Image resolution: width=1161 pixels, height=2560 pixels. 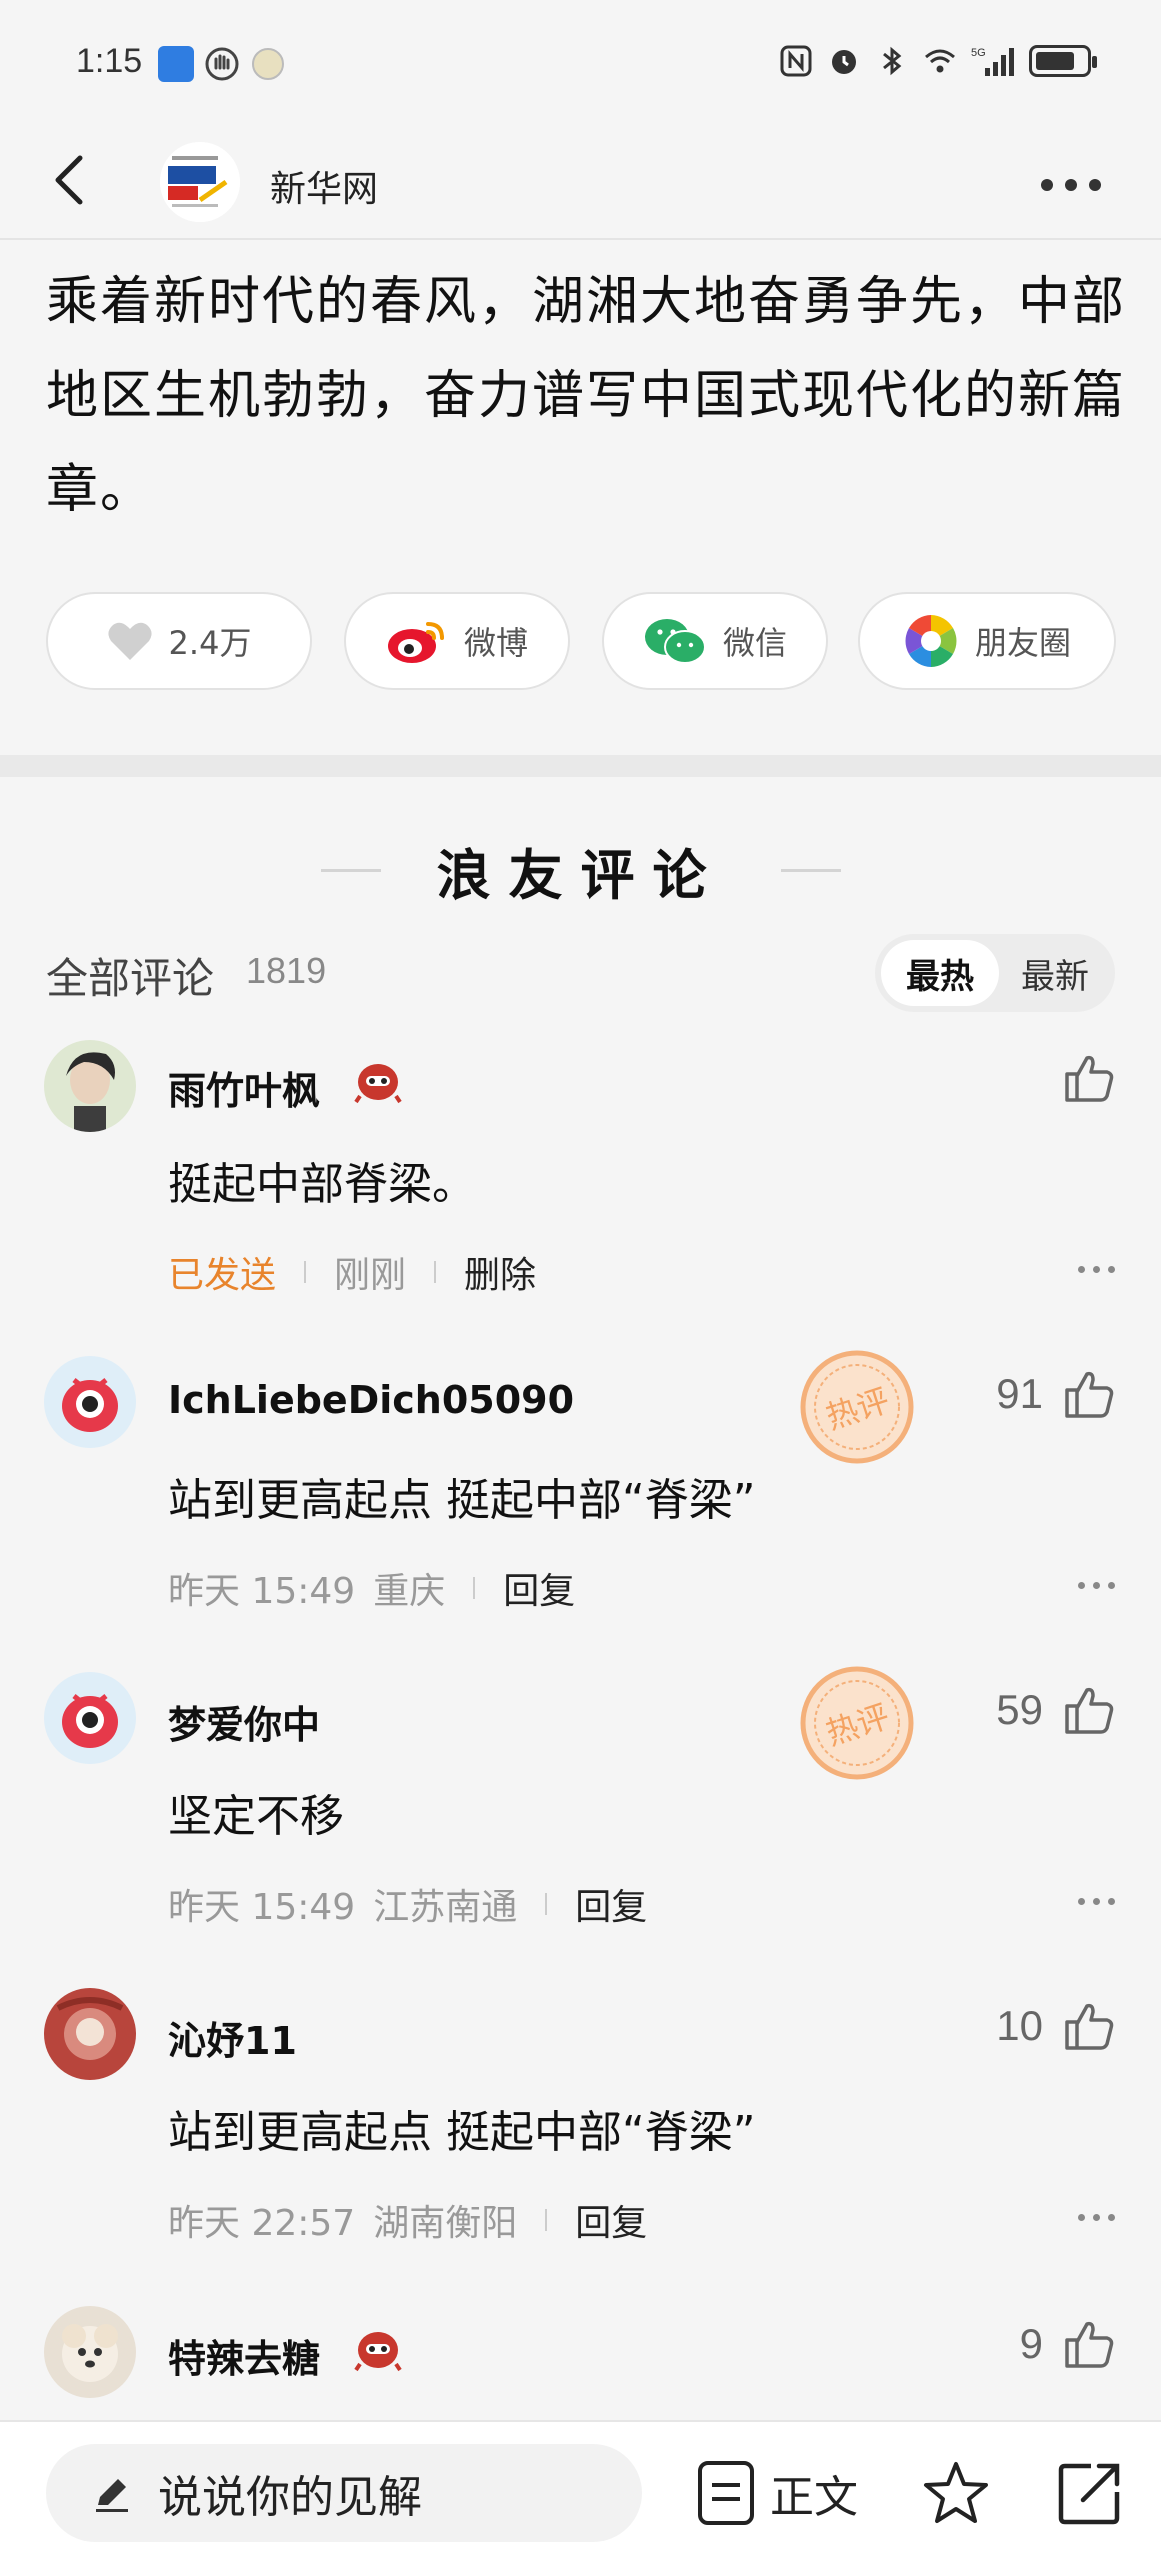 I want to click on comment-item: 梦爱你中 热评 59 坚定不移 昨天 15:49 江苏南通 回复, so click(x=580, y=1819).